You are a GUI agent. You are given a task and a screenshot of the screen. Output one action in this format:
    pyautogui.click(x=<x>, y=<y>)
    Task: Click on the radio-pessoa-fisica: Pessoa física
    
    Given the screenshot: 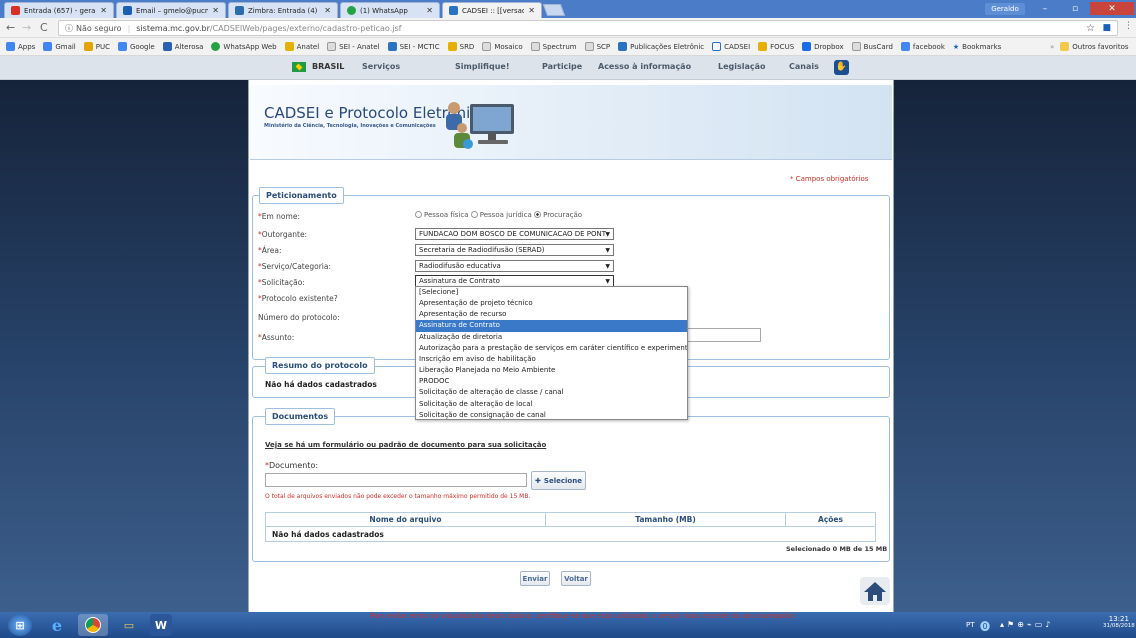 What is the action you would take?
    pyautogui.click(x=442, y=215)
    